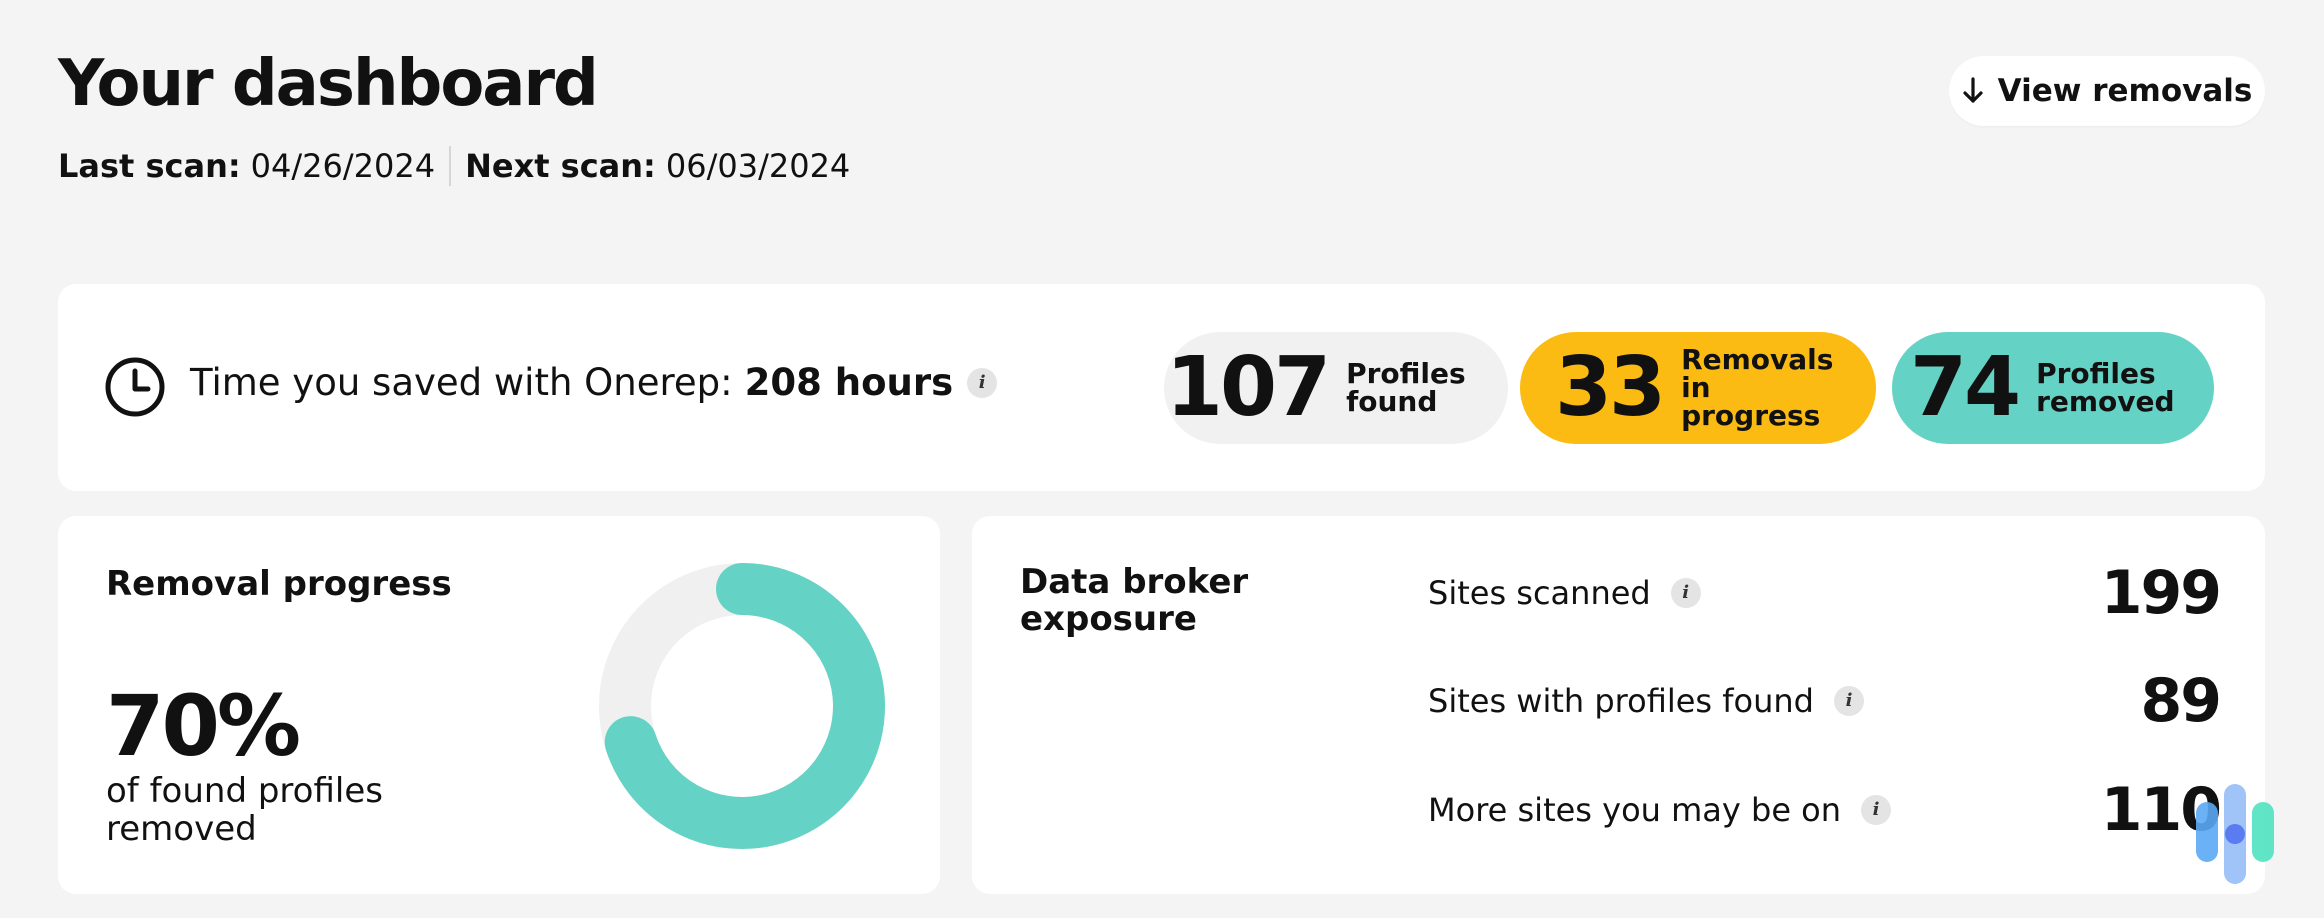 The image size is (2324, 918). What do you see at coordinates (135, 387) in the screenshot?
I see `clock-icon` at bounding box center [135, 387].